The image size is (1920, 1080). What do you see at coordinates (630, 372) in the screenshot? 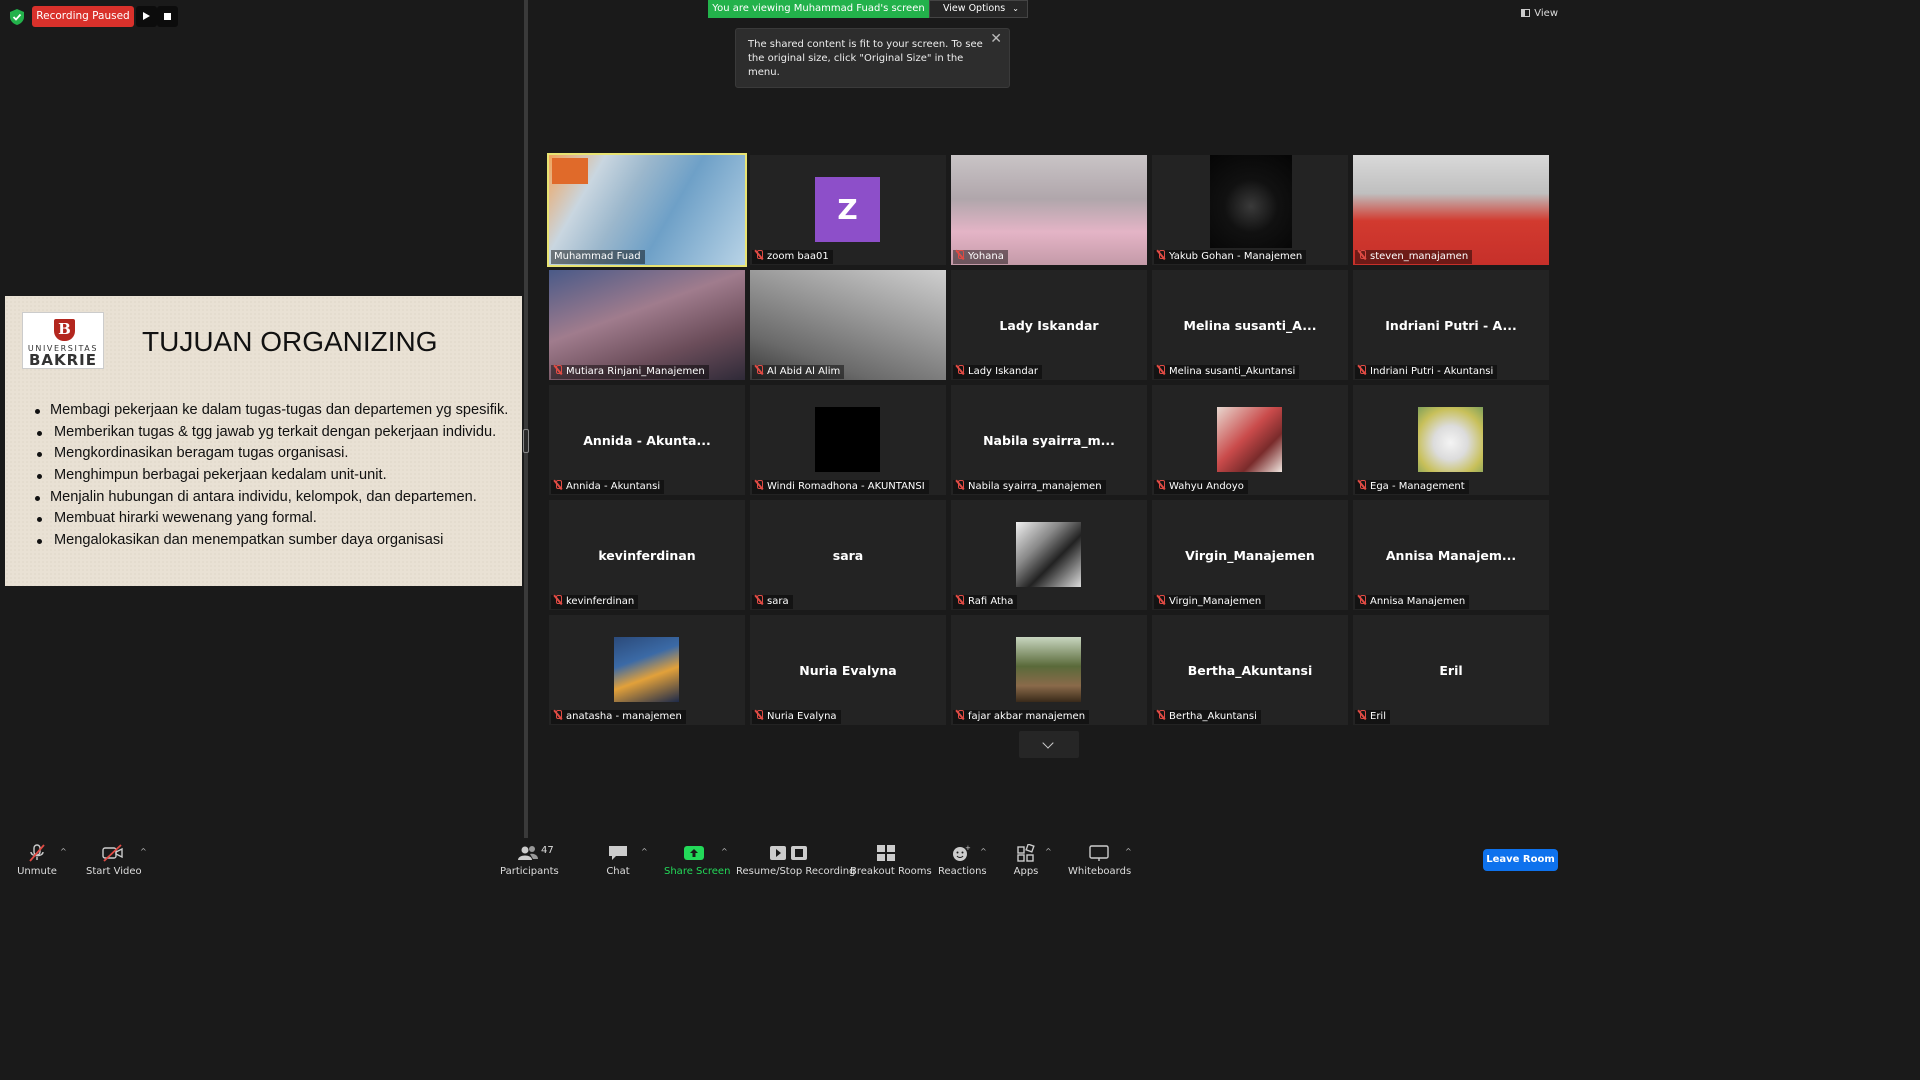
I see `participant-name-label: Mutiara Rinjani_Manajemen` at bounding box center [630, 372].